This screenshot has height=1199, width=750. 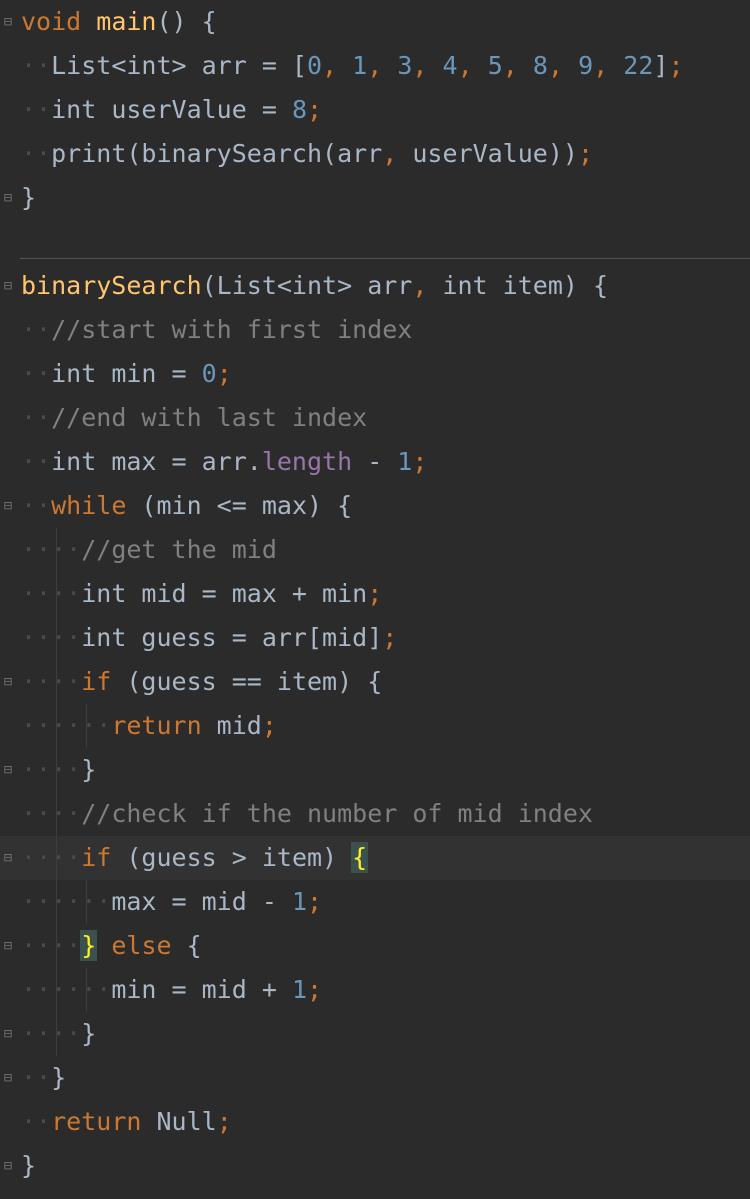 I want to click on code-line: ··//end with last index, so click(x=375, y=418).